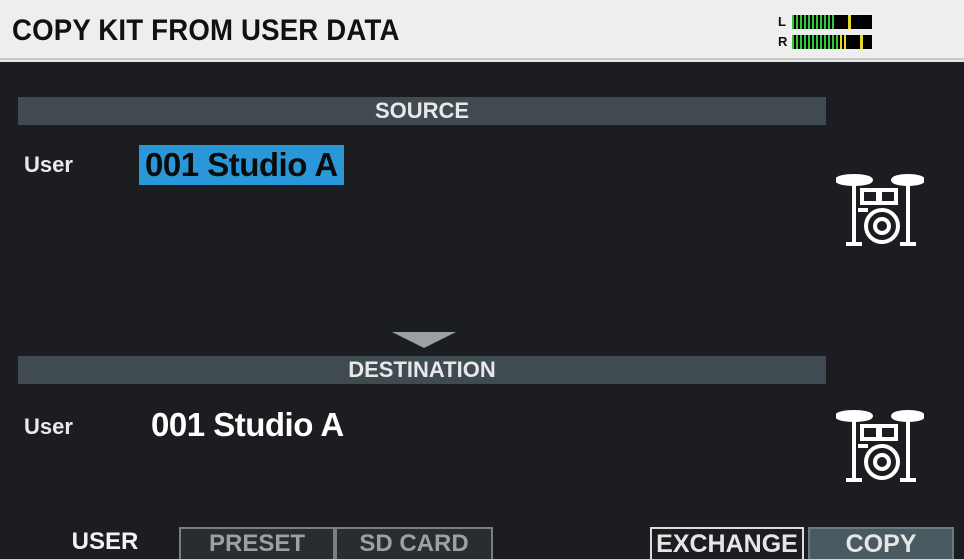 The height and width of the screenshot is (559, 964). I want to click on level-meter-left: L, so click(828, 22).